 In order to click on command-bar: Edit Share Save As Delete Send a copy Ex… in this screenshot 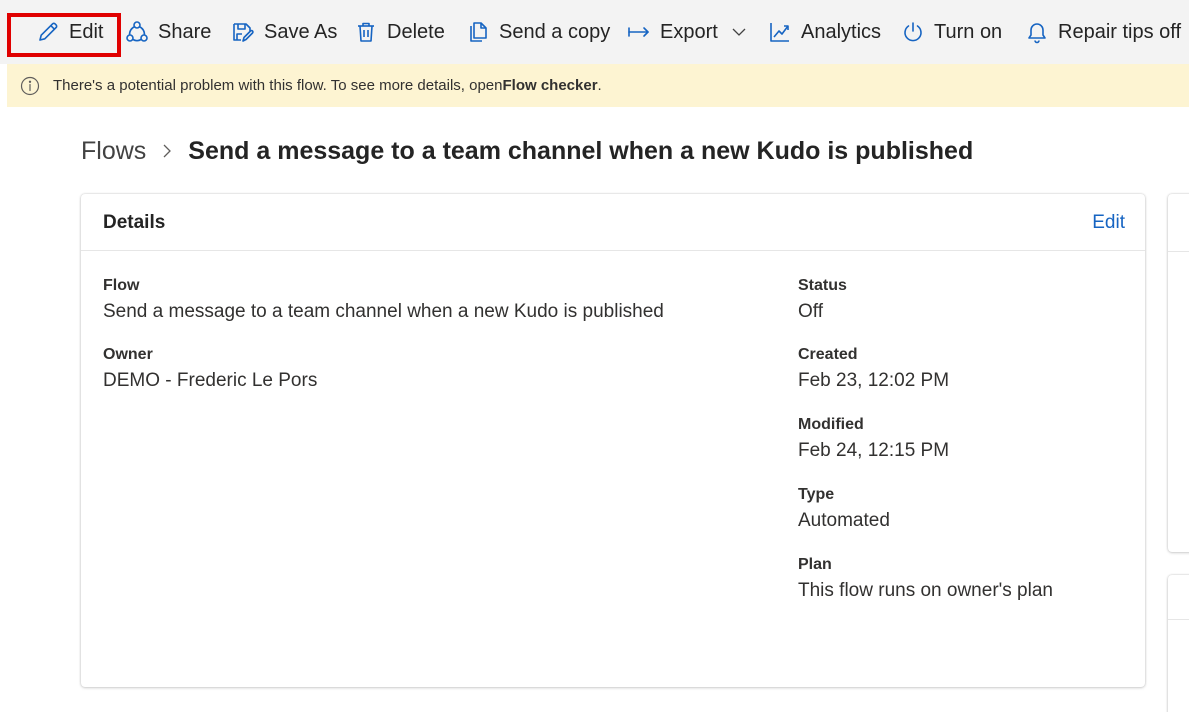, I will do `click(594, 32)`.